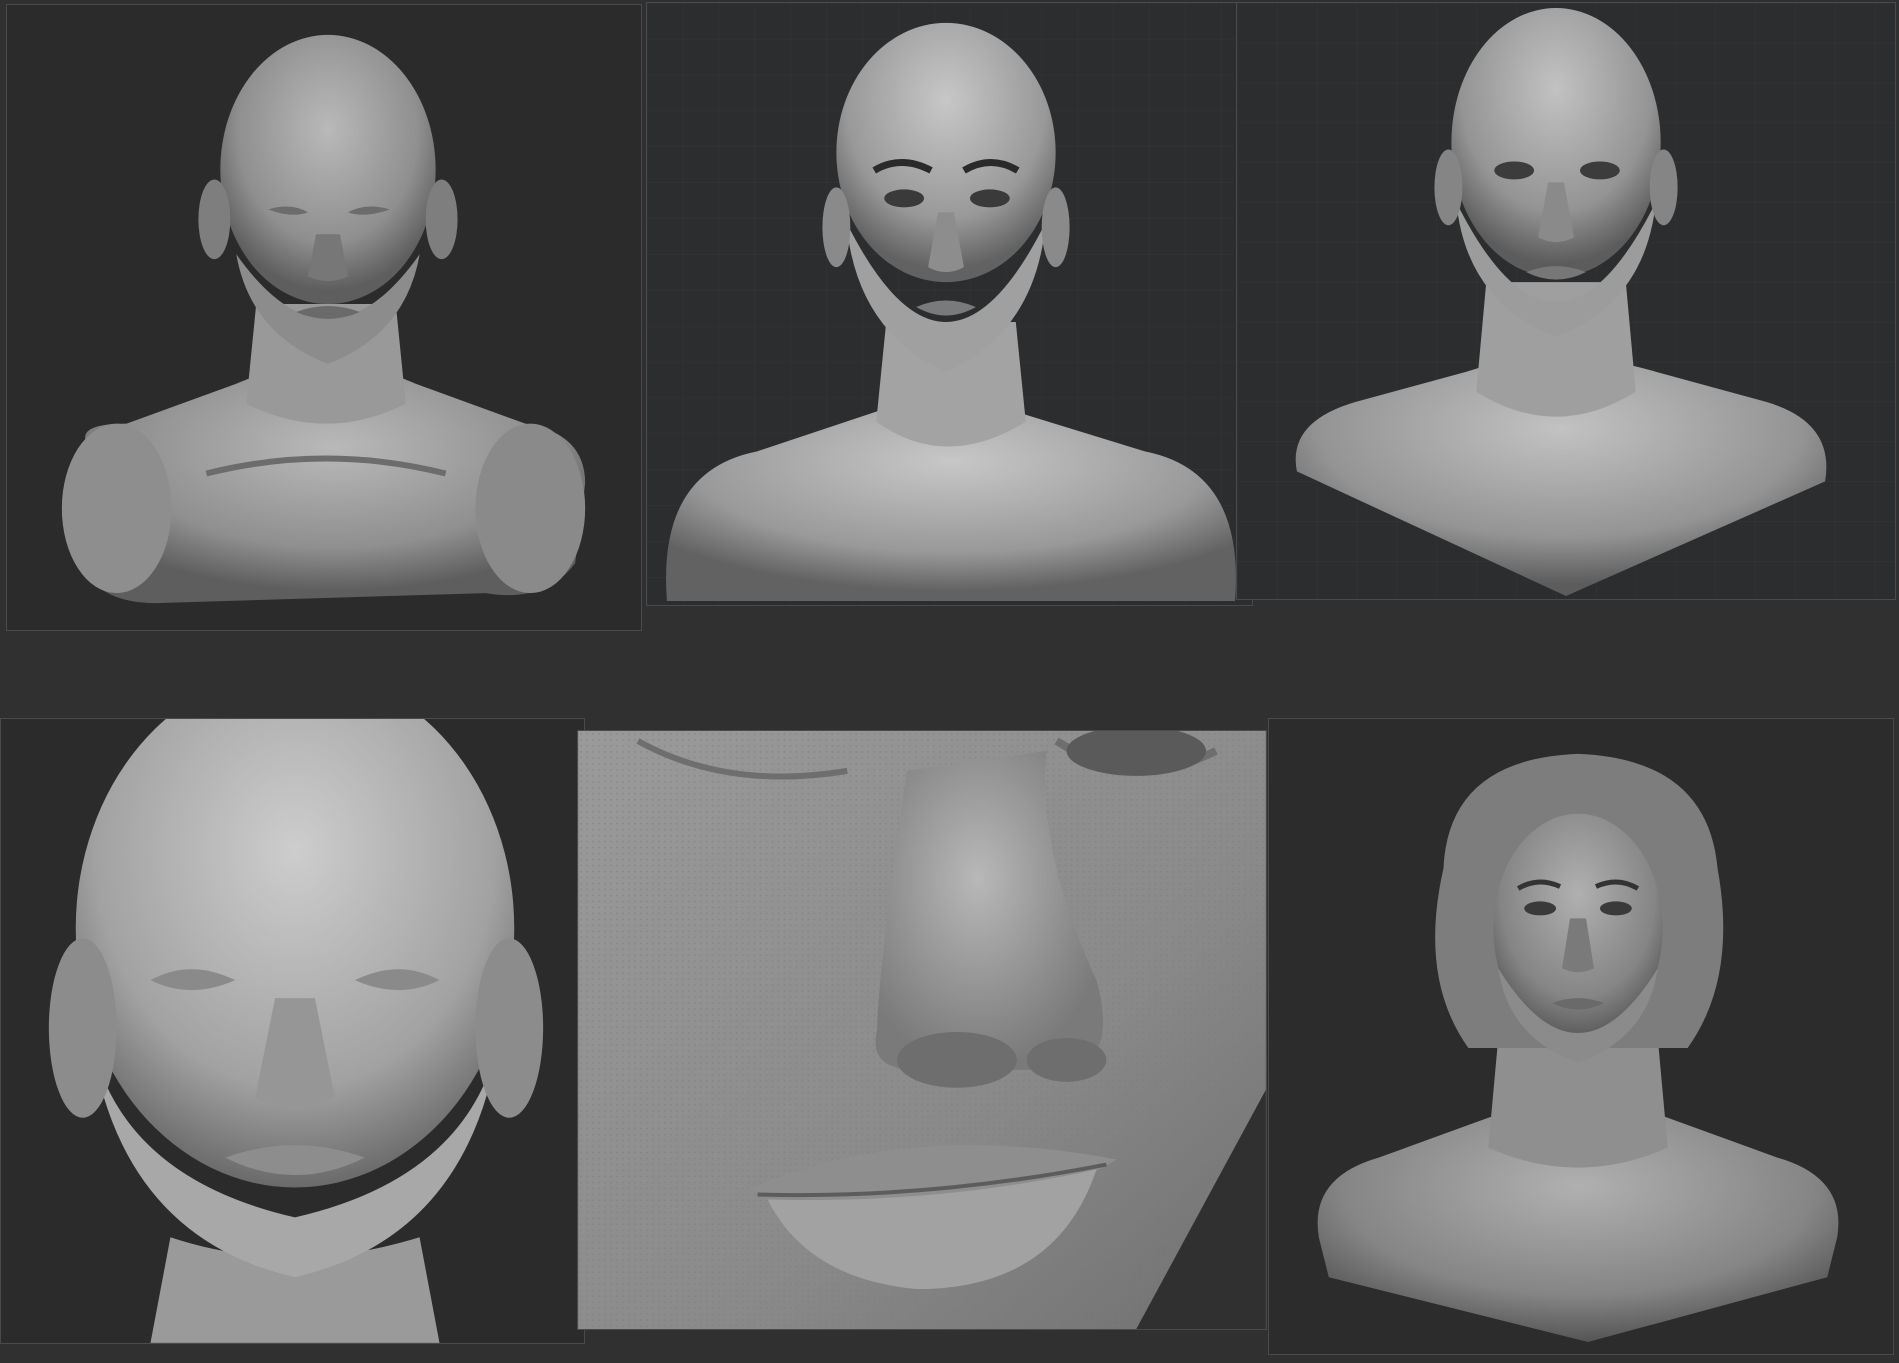 Image resolution: width=1899 pixels, height=1363 pixels. I want to click on low-poly-female-bust-icon, so click(323, 319).